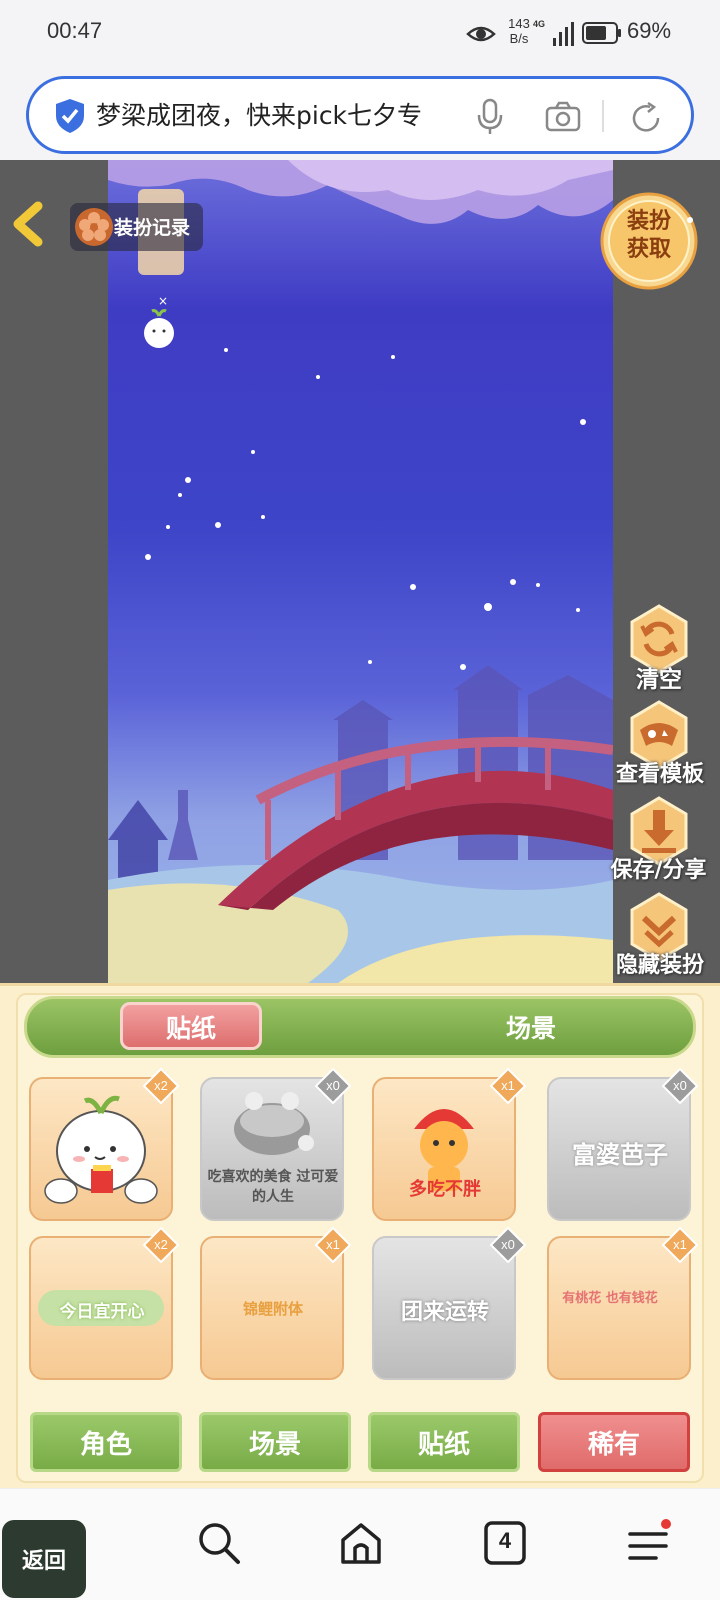 The image size is (720, 1600). What do you see at coordinates (601, 33) in the screenshot?
I see `battery-icon` at bounding box center [601, 33].